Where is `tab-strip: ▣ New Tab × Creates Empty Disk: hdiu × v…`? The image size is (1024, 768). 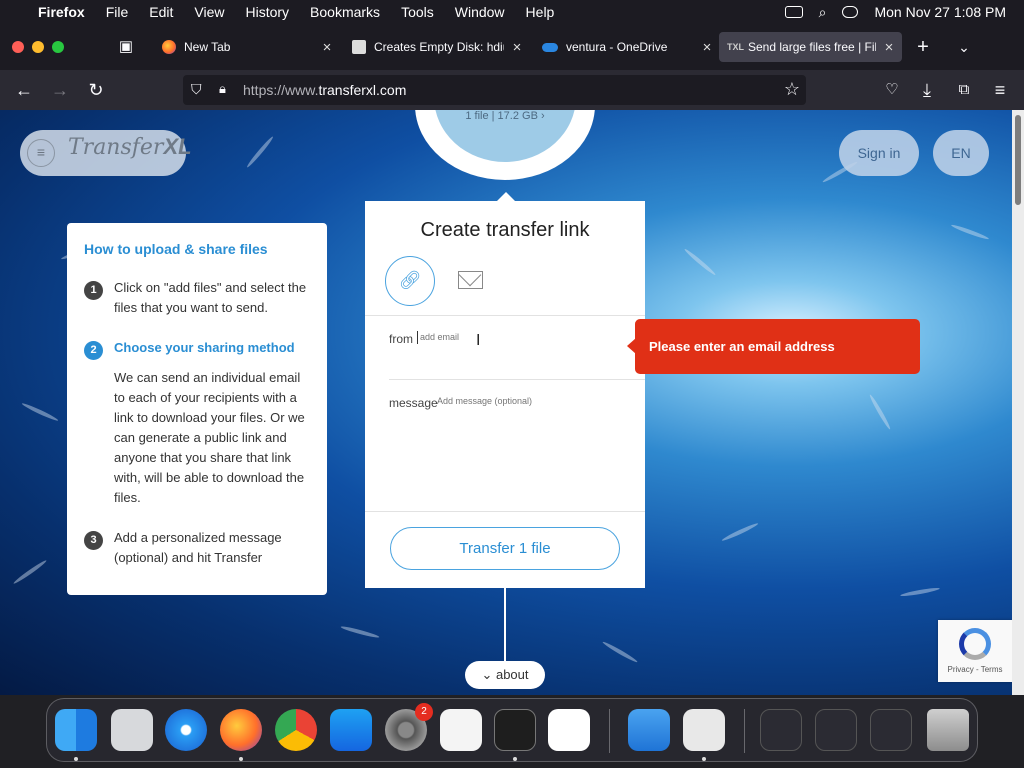 tab-strip: ▣ New Tab × Creates Empty Disk: hdiu × v… is located at coordinates (512, 47).